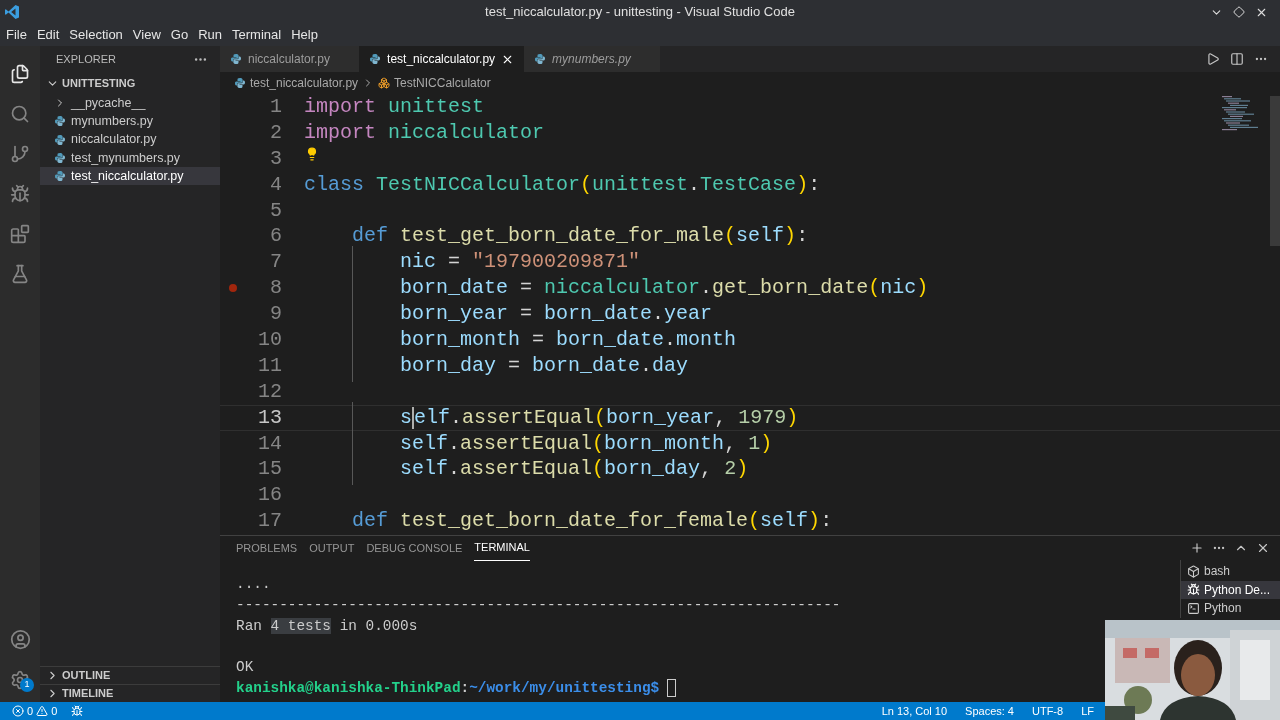 This screenshot has height=720, width=1280. Describe the element at coordinates (130, 139) in the screenshot. I see `tree-item: niccalculator.py` at that location.